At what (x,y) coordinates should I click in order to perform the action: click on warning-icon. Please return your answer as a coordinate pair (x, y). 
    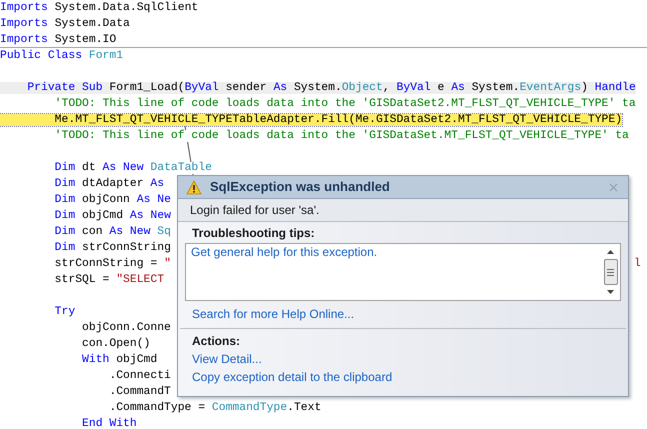
    Looking at the image, I should click on (194, 187).